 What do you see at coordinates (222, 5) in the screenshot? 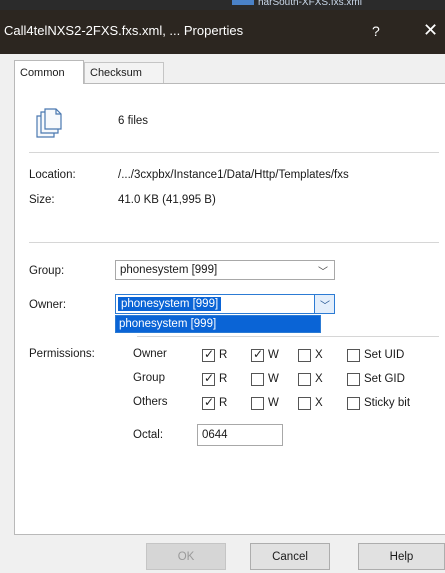
I see `background-window-strip: harSouth-XFXS.fxs.xml` at bounding box center [222, 5].